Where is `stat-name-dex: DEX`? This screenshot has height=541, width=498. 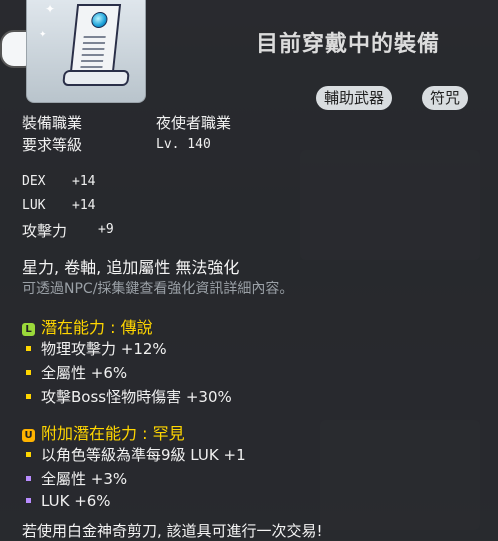
stat-name-dex: DEX is located at coordinates (34, 181).